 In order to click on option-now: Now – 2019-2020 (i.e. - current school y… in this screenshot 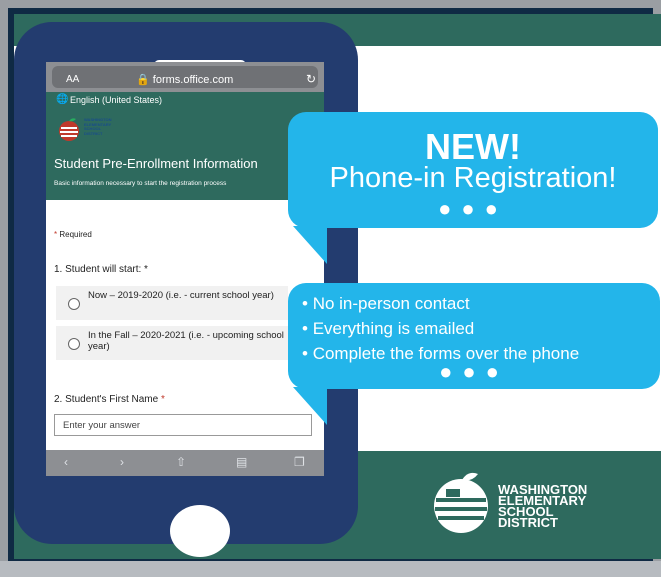, I will do `click(172, 303)`.